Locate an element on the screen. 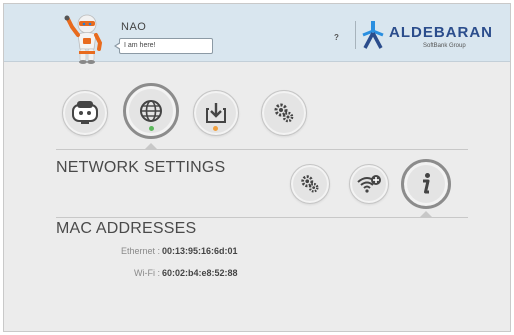  nav-updates is located at coordinates (216, 113).